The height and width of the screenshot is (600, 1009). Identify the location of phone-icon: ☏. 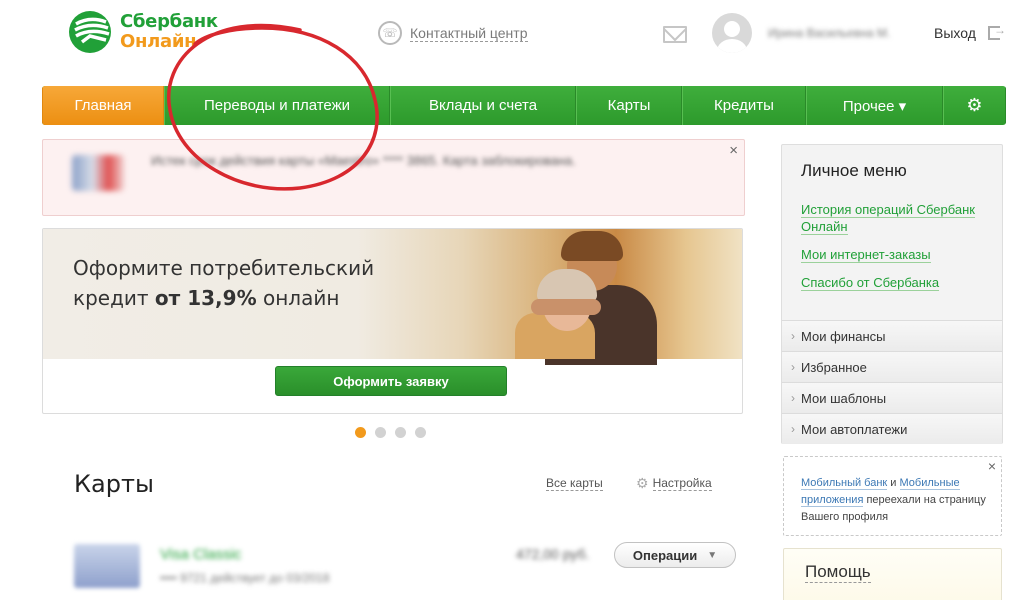
(390, 33).